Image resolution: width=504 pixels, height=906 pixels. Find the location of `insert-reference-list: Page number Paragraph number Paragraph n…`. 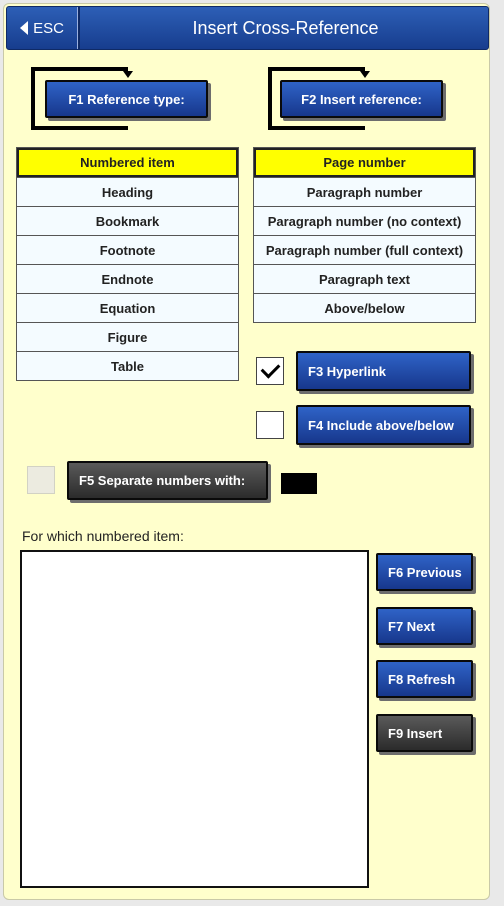

insert-reference-list: Page number Paragraph number Paragraph n… is located at coordinates (364, 235).